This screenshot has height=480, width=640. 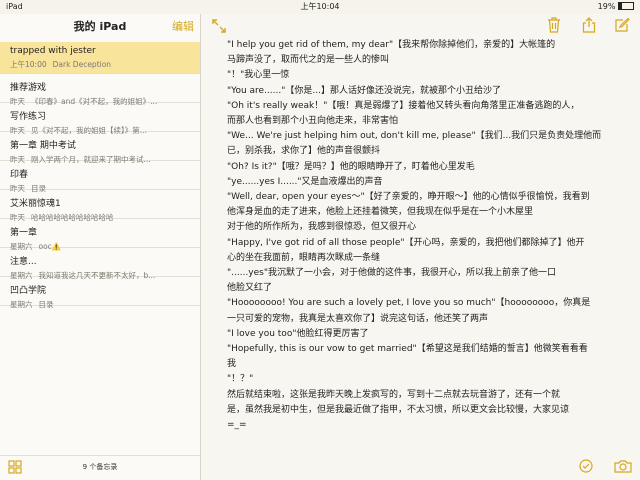 What do you see at coordinates (183, 26) in the screenshot?
I see `edit-button: 编辑` at bounding box center [183, 26].